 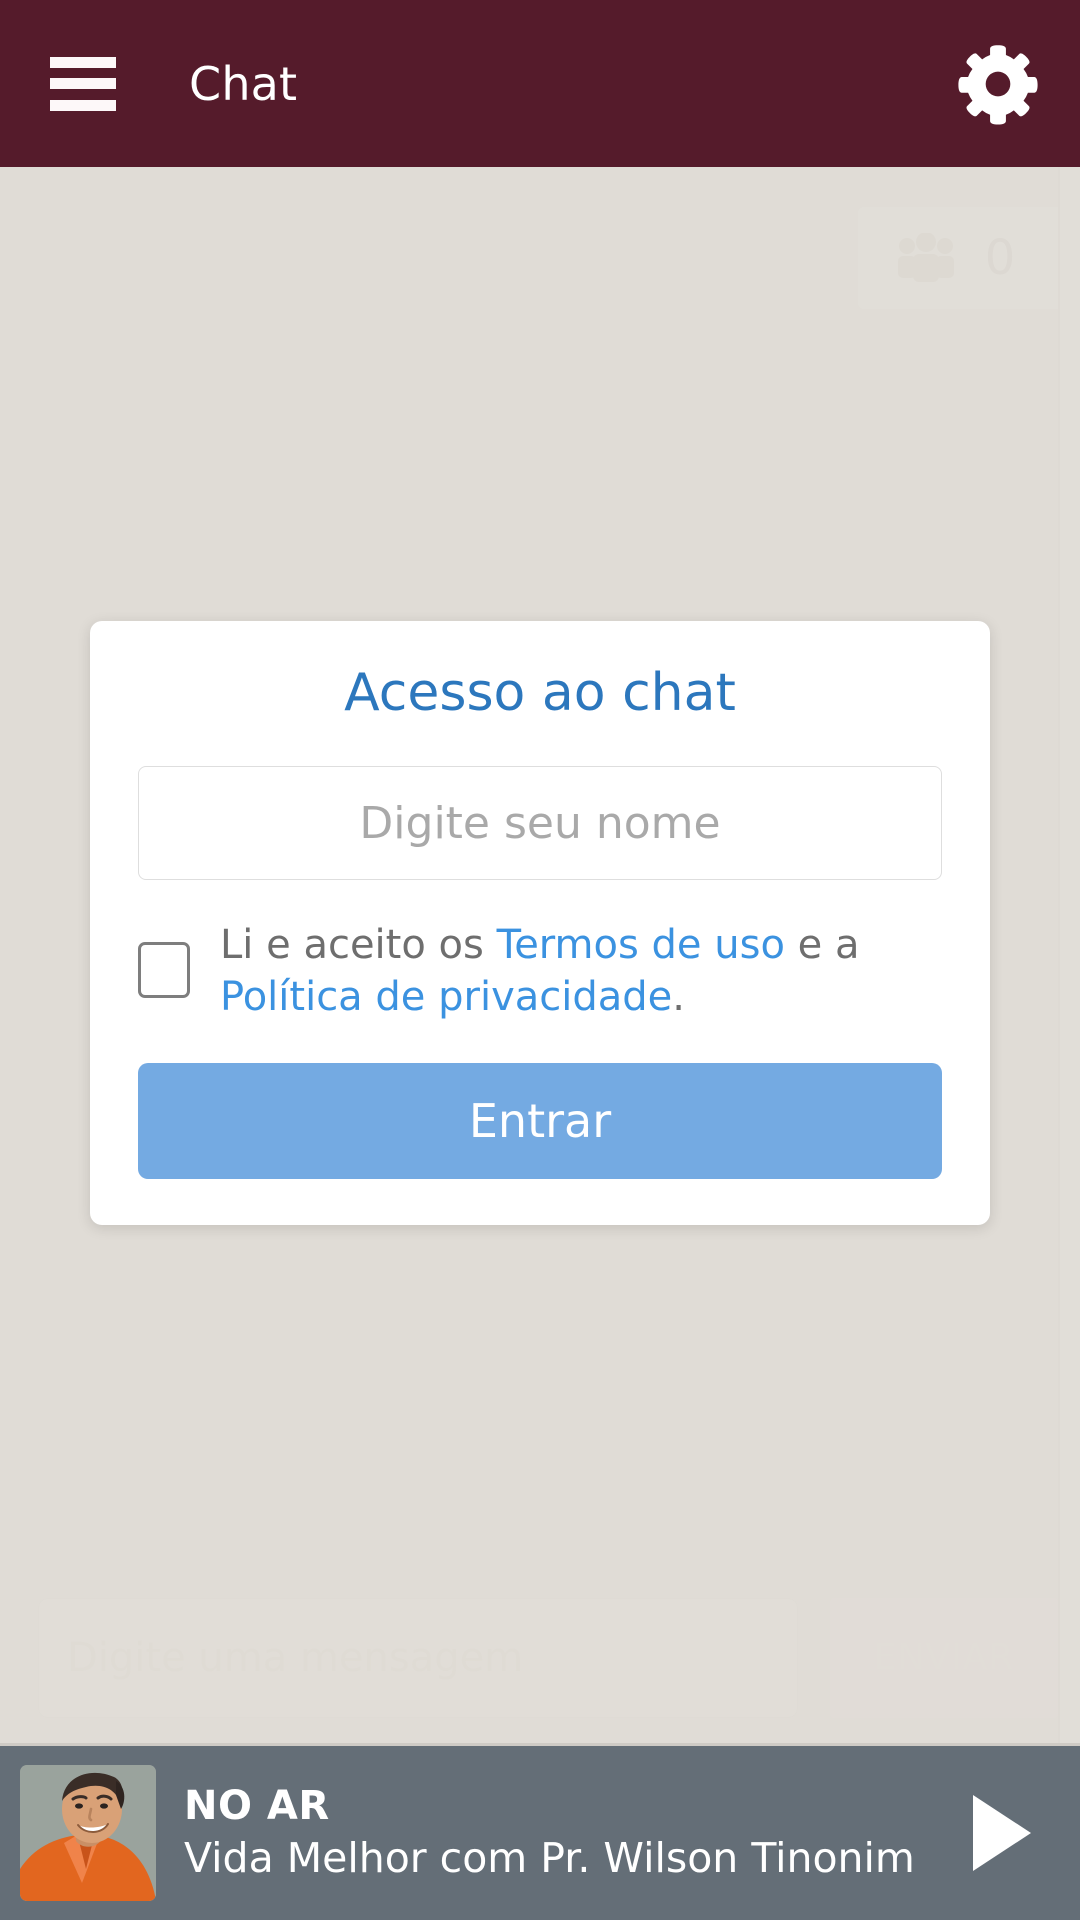 What do you see at coordinates (358, 945) in the screenshot?
I see `terms-prefix: Li e aceito os` at bounding box center [358, 945].